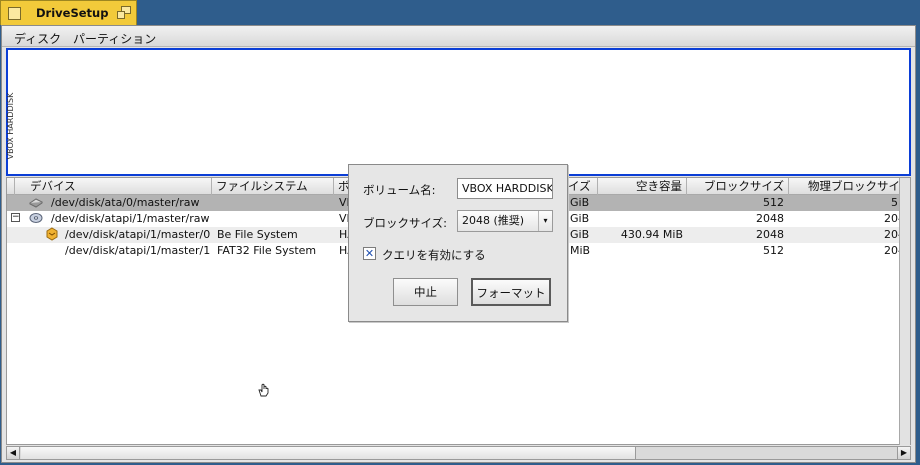 The height and width of the screenshot is (465, 920). I want to click on horizontal-scrollbar: ◀ ▶, so click(458, 453).